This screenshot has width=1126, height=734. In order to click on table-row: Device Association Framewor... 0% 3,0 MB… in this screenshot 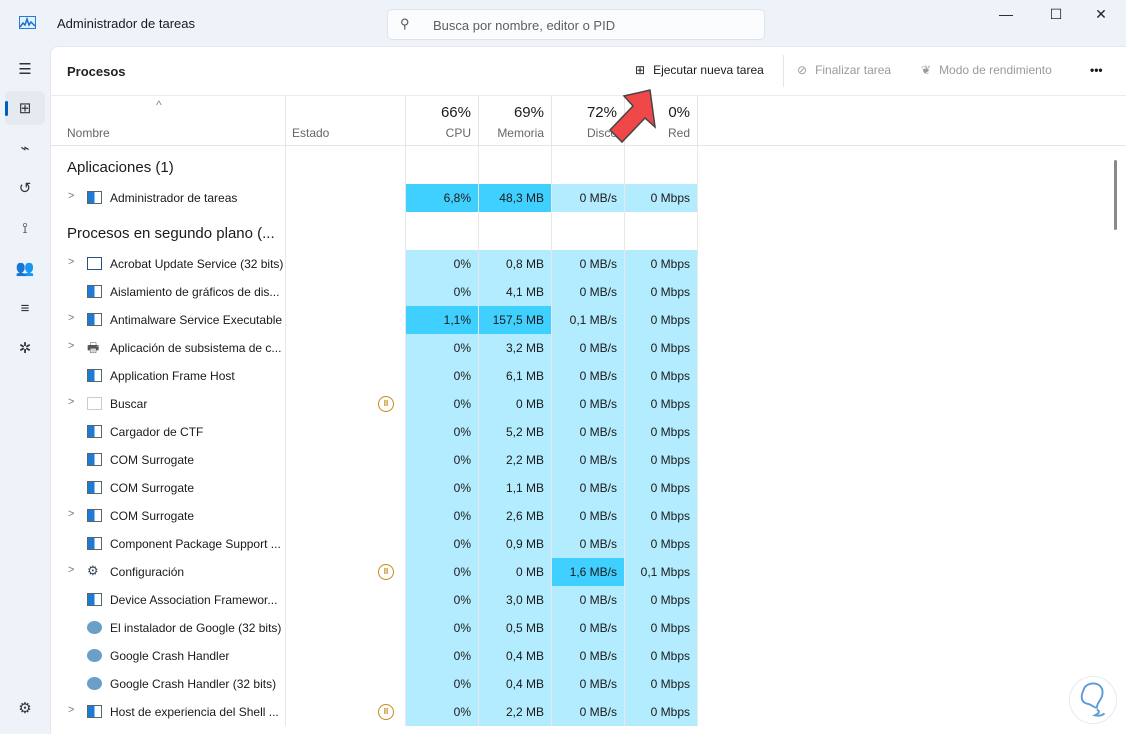, I will do `click(374, 600)`.